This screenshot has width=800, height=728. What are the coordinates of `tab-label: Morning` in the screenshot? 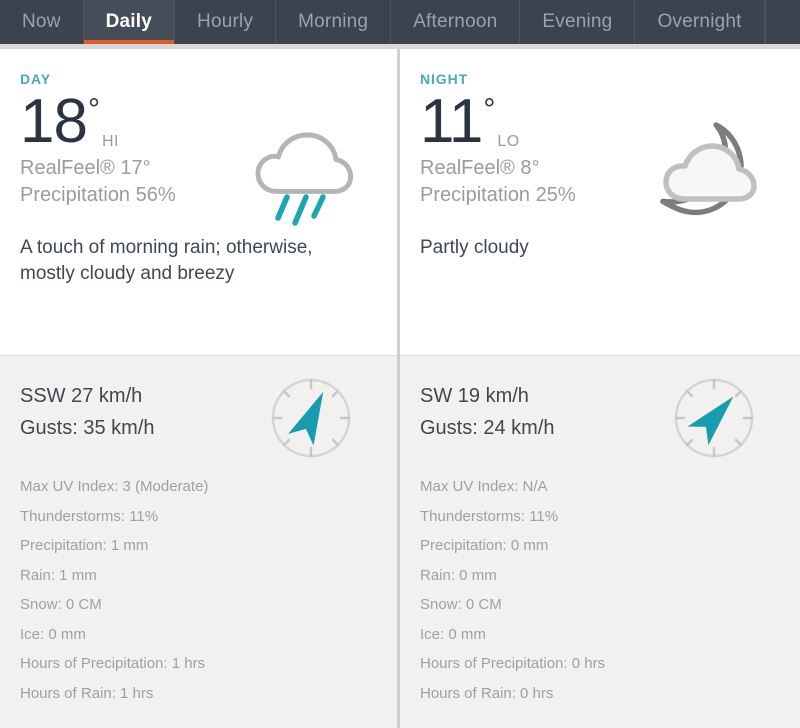 It's located at (333, 21).